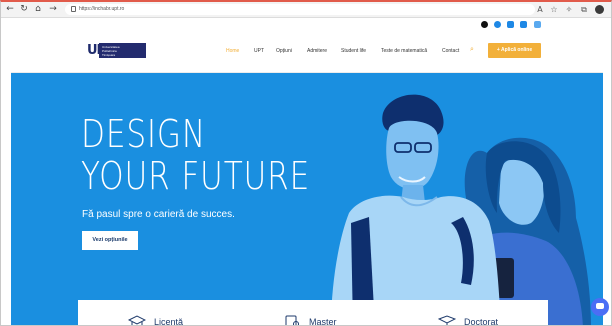 The image size is (612, 326). What do you see at coordinates (196, 176) in the screenshot?
I see `hero-title-line: YOUR FUTURE` at bounding box center [196, 176].